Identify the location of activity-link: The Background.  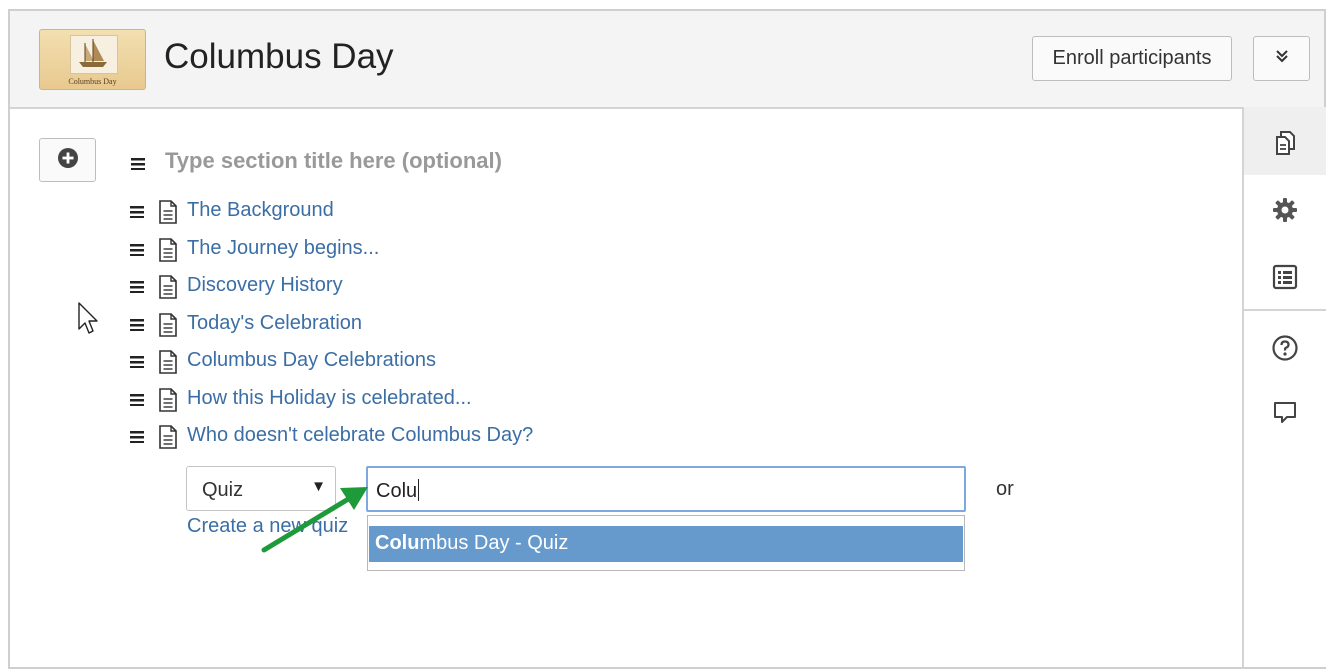
(260, 210).